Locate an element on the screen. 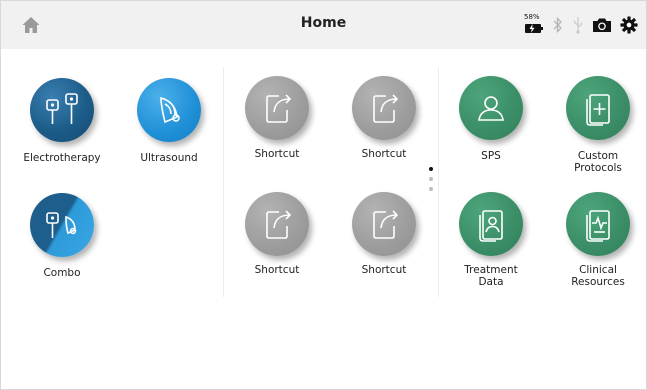 The width and height of the screenshot is (647, 390). combo-button is located at coordinates (62, 225).